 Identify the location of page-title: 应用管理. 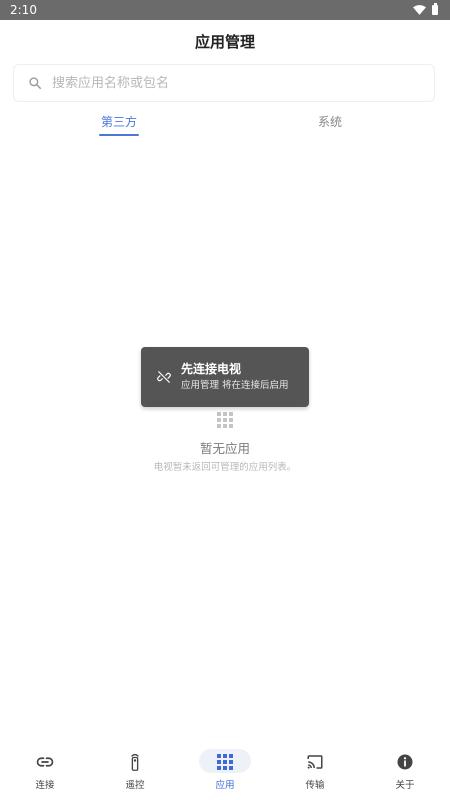
(224, 42).